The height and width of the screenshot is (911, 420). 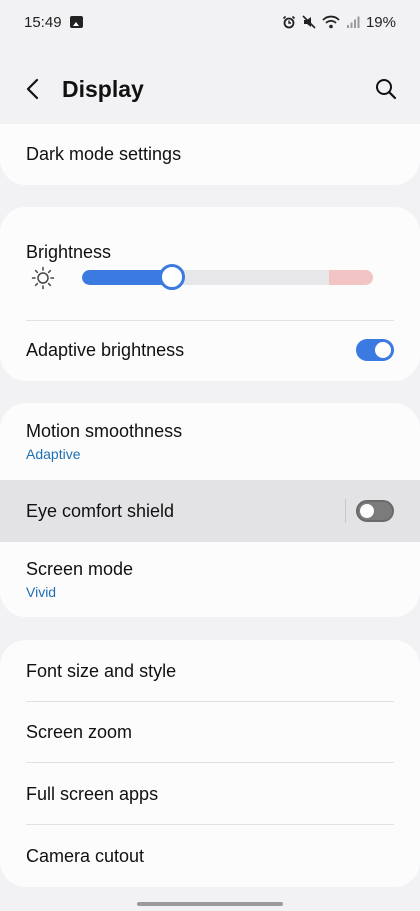 What do you see at coordinates (210, 22) in the screenshot?
I see `status-bar: 15:49 19%` at bounding box center [210, 22].